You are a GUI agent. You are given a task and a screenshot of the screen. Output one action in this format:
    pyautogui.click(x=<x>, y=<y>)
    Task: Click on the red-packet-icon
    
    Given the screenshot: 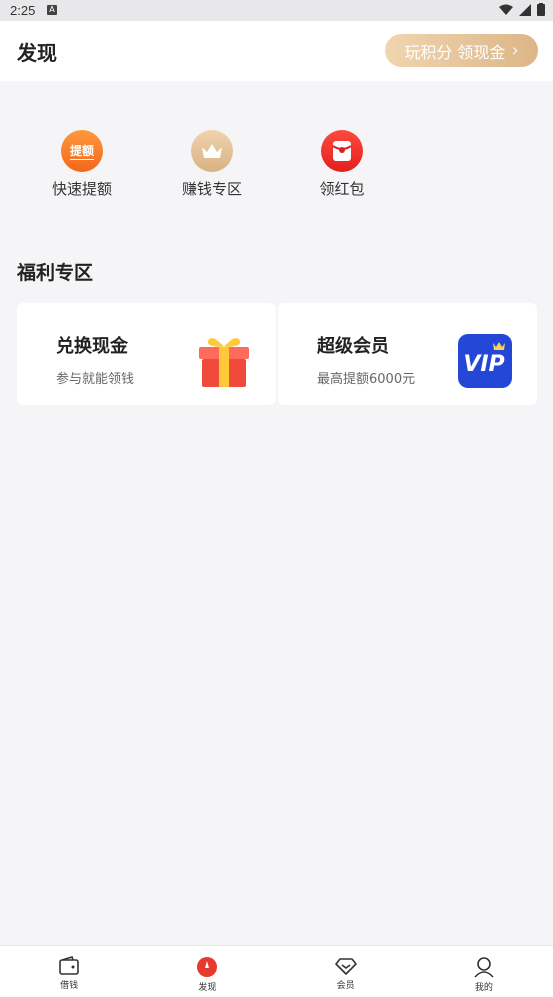 What is the action you would take?
    pyautogui.click(x=342, y=151)
    